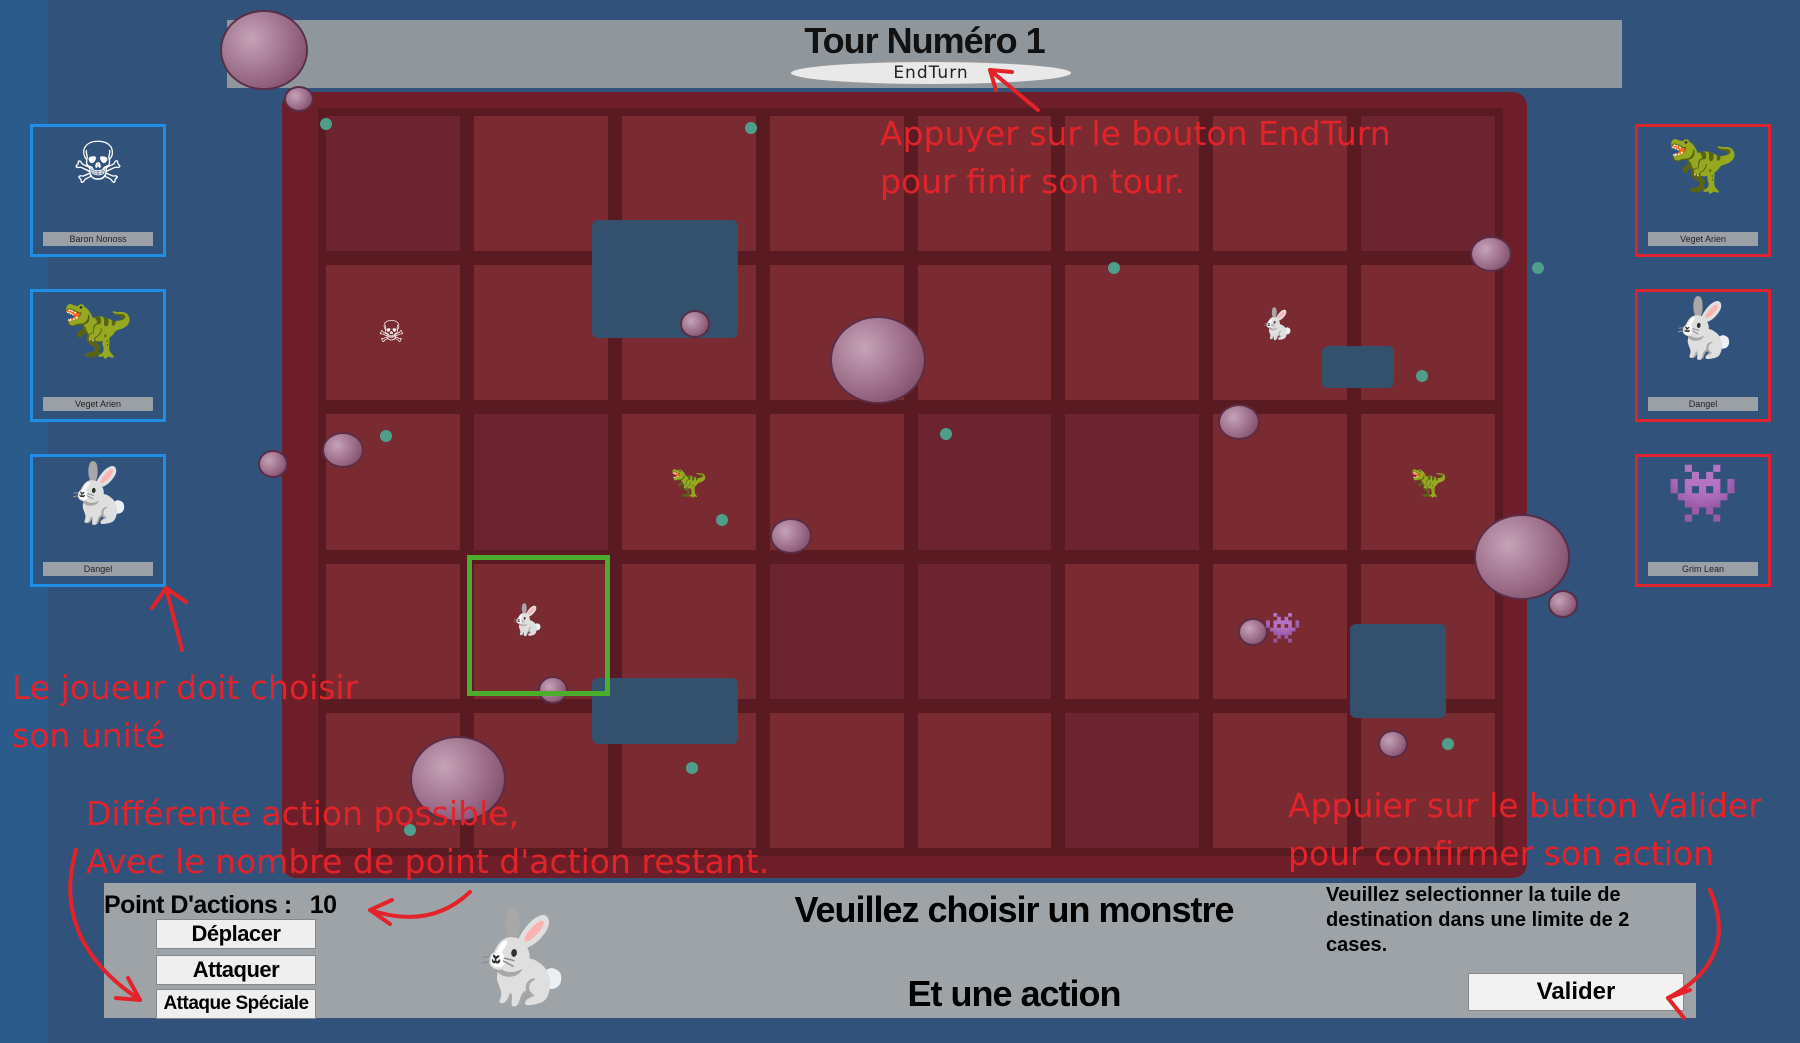 This screenshot has width=1800, height=1043. What do you see at coordinates (1693, 944) in the screenshot?
I see `arrow-to-validate` at bounding box center [1693, 944].